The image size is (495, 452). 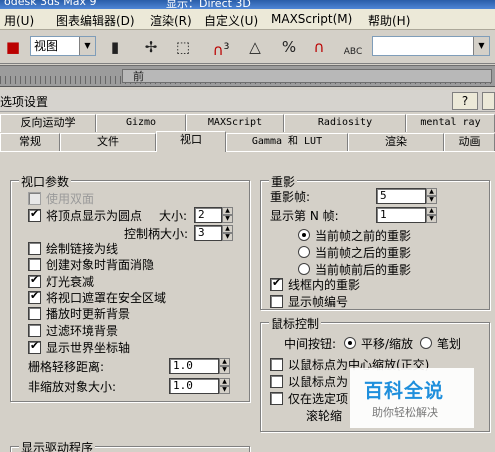 What do you see at coordinates (194, 366) in the screenshot?
I see `grid-nudge-field: 1.0` at bounding box center [194, 366].